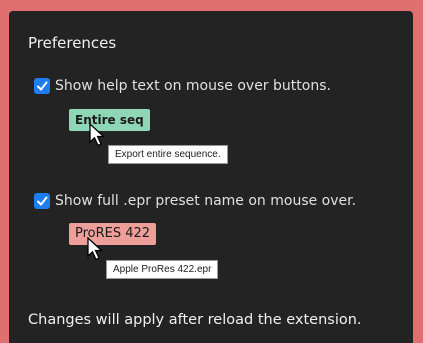 This screenshot has height=343, width=423. I want to click on entire-seq-demo-button: Entire seq, so click(109, 120).